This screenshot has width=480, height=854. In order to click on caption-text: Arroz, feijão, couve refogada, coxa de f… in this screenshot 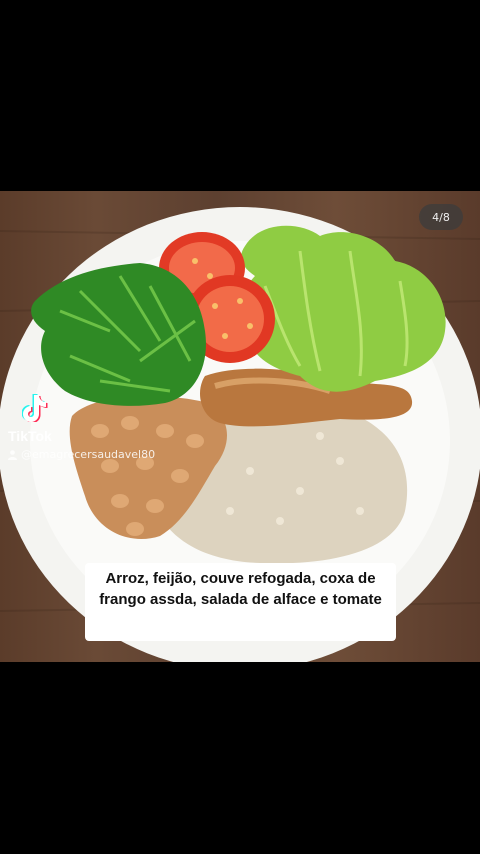, I will do `click(240, 589)`.